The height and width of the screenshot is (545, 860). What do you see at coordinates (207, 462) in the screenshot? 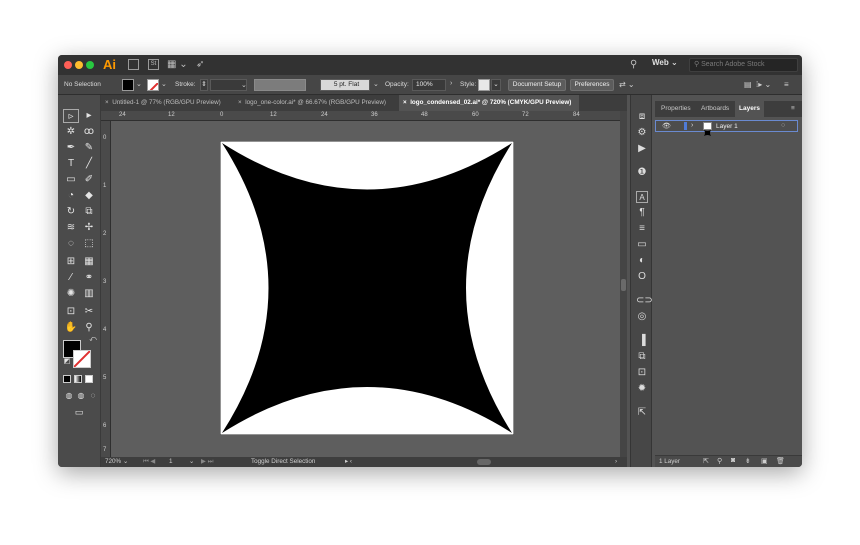
I see `next-artboard-icon: ▶ ⏭` at bounding box center [207, 462].